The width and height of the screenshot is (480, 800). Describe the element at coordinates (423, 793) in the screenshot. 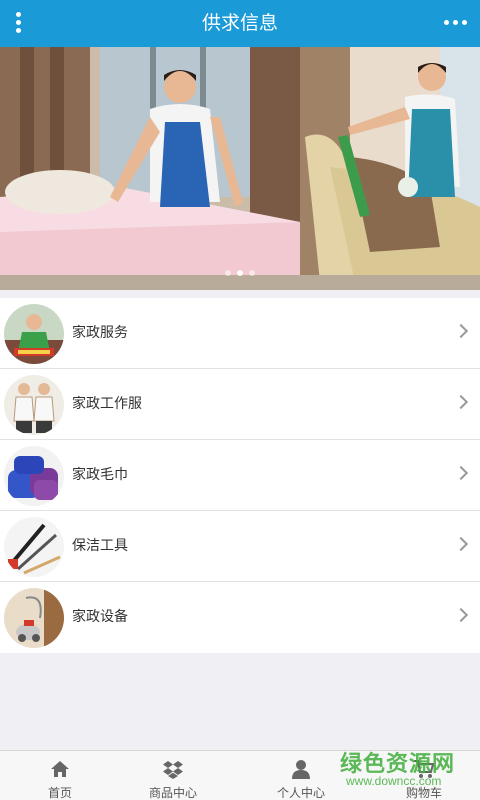

I see `tab-label: 购物车` at that location.